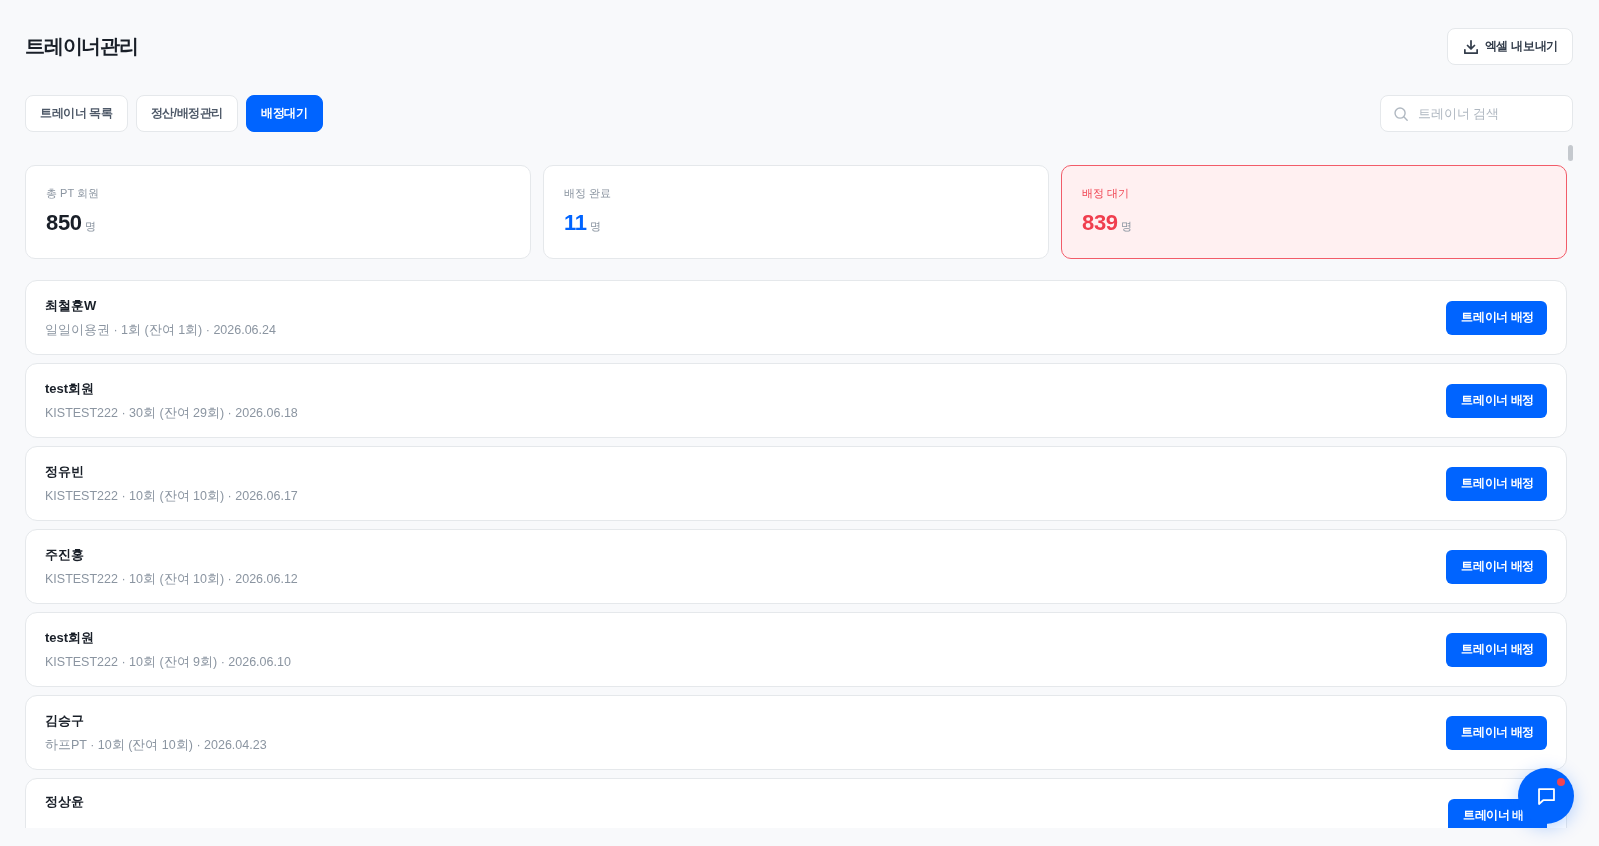 The width and height of the screenshot is (1599, 846). What do you see at coordinates (156, 745) in the screenshot?
I see `member-details: 하프PT · 10회 (잔여 10회) · 2026.04.23` at bounding box center [156, 745].